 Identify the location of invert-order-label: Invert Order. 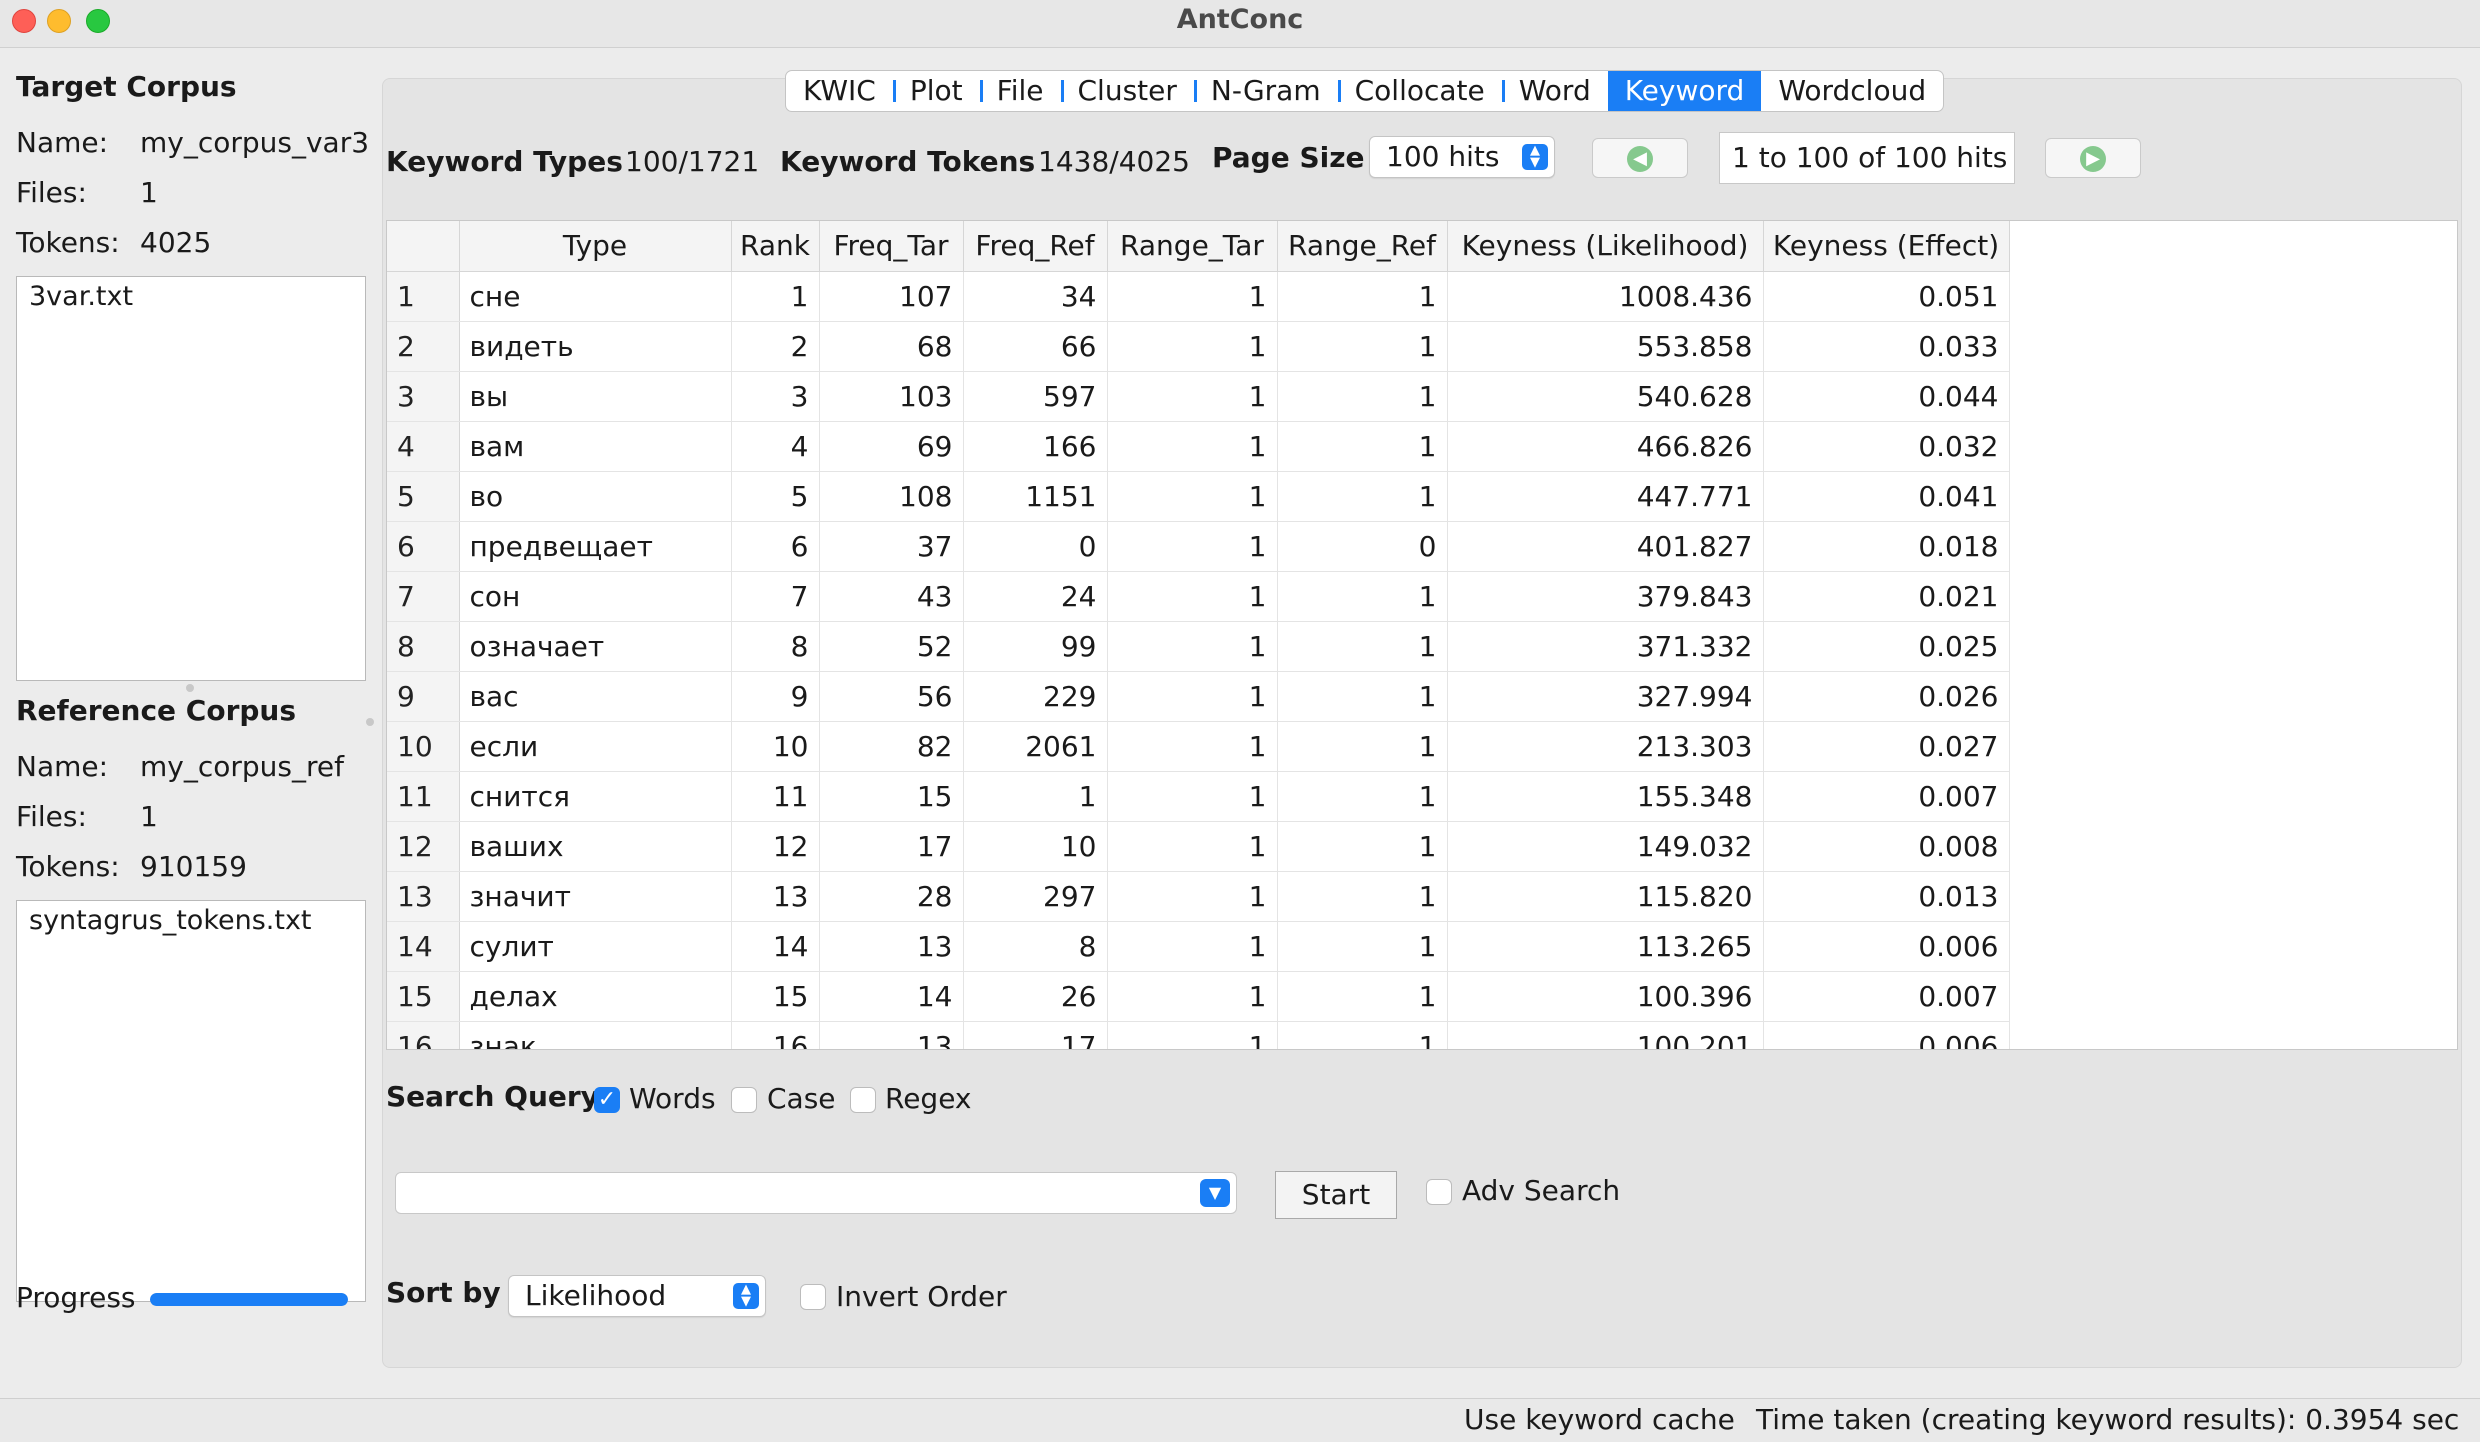
(921, 1296).